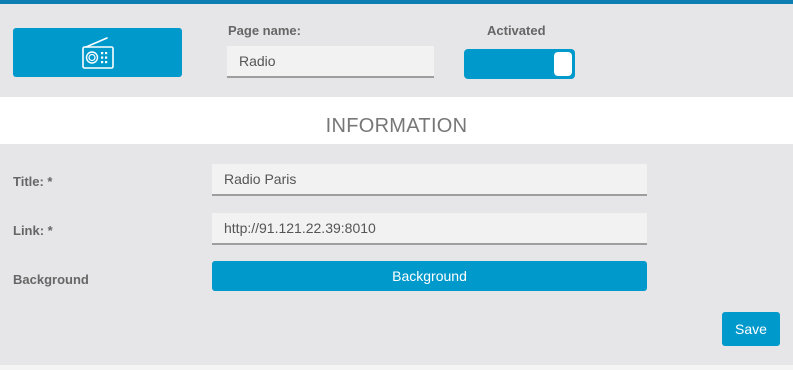 The image size is (793, 370). What do you see at coordinates (330, 62) in the screenshot?
I see `page-name-input` at bounding box center [330, 62].